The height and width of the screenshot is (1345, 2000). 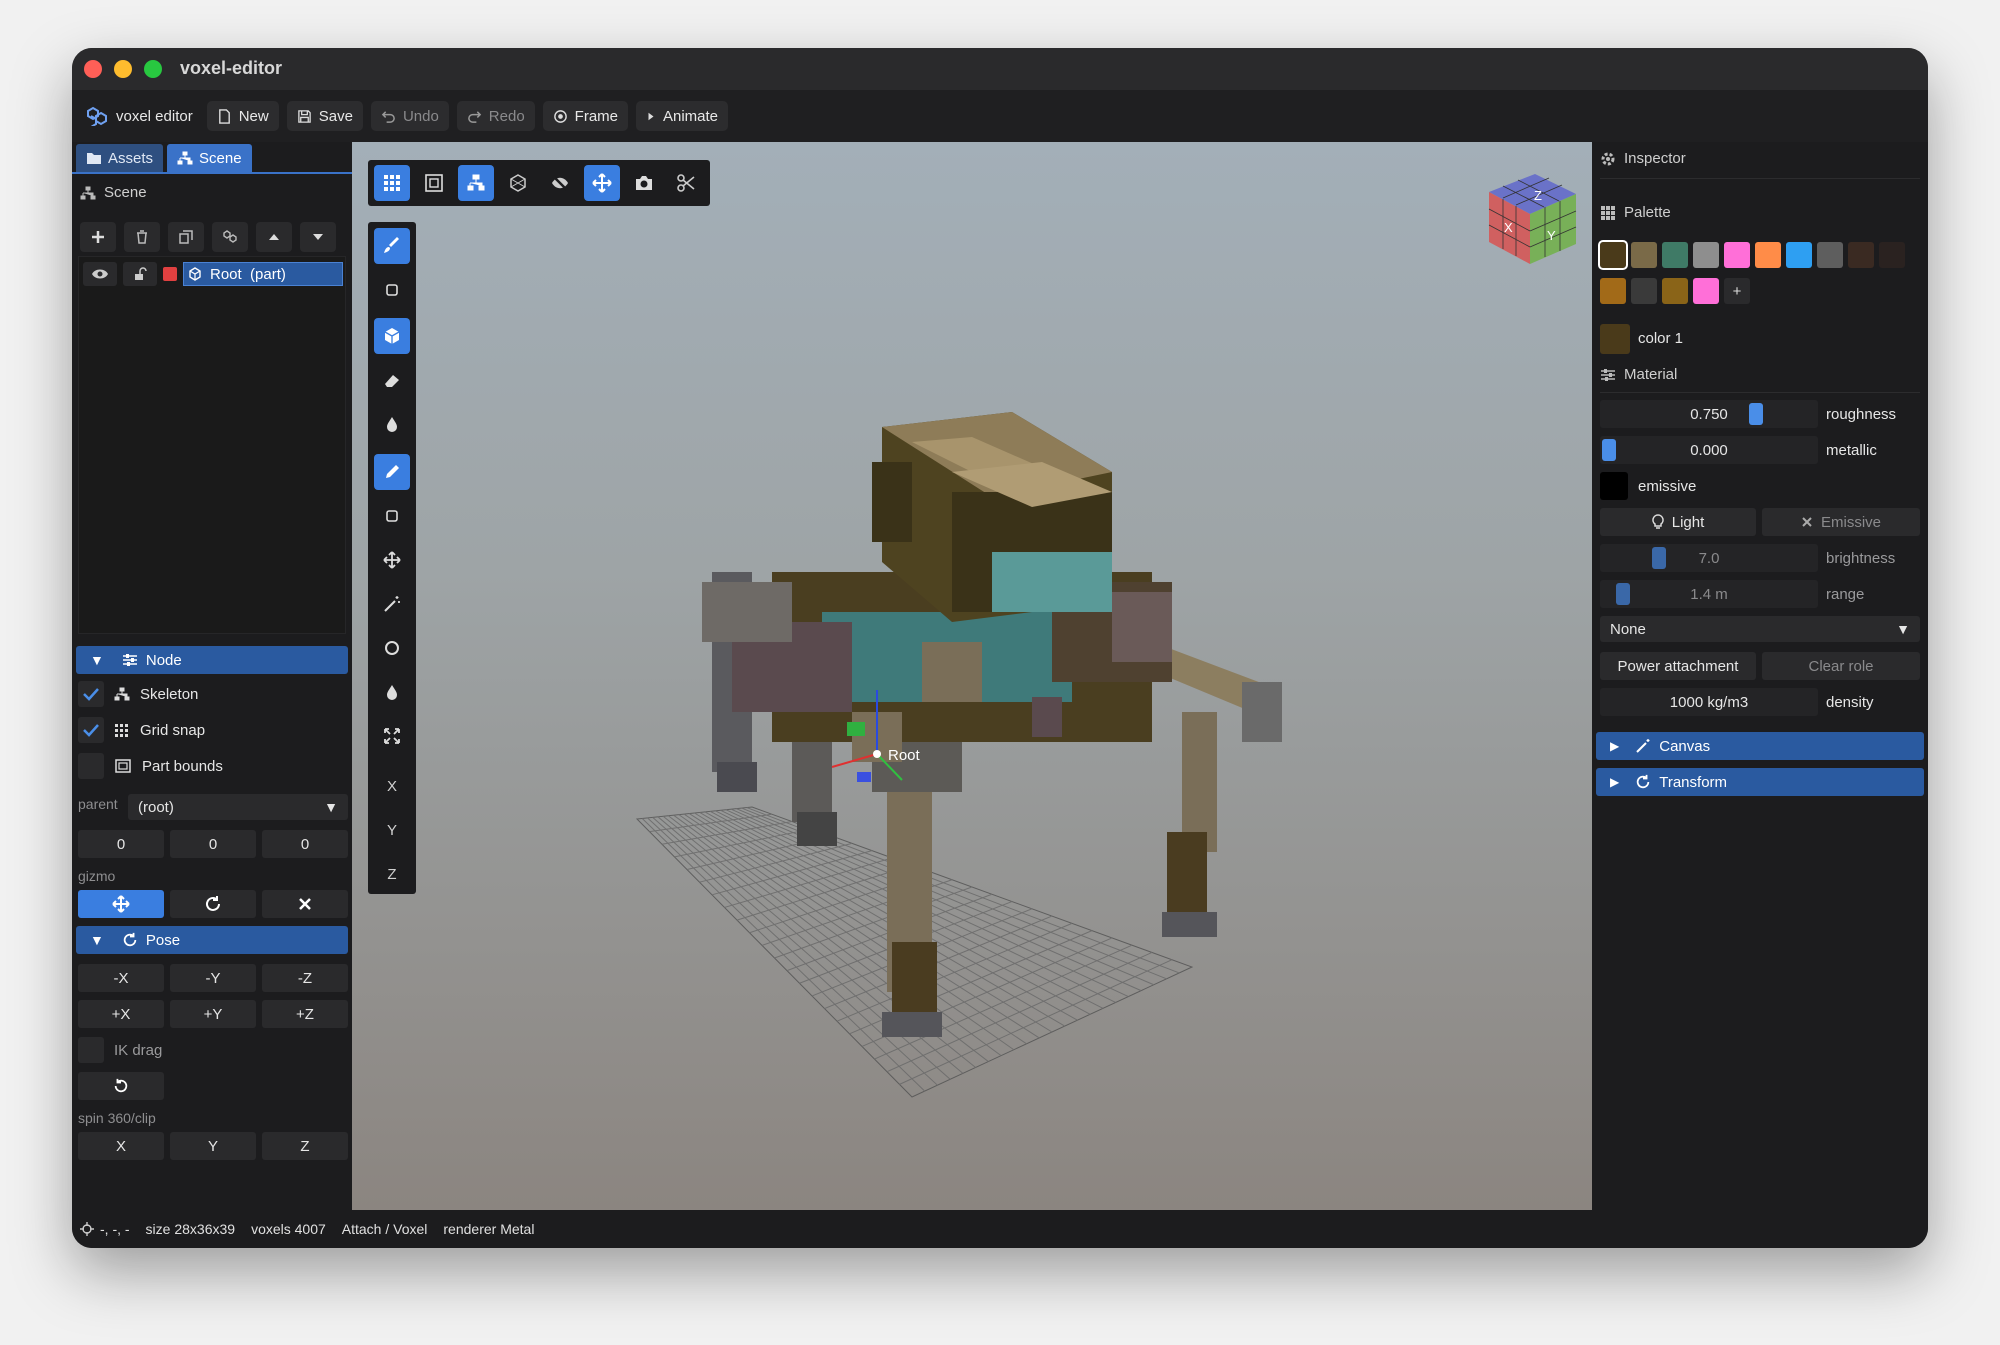 What do you see at coordinates (392, 516) in the screenshot?
I see `shape-tool` at bounding box center [392, 516].